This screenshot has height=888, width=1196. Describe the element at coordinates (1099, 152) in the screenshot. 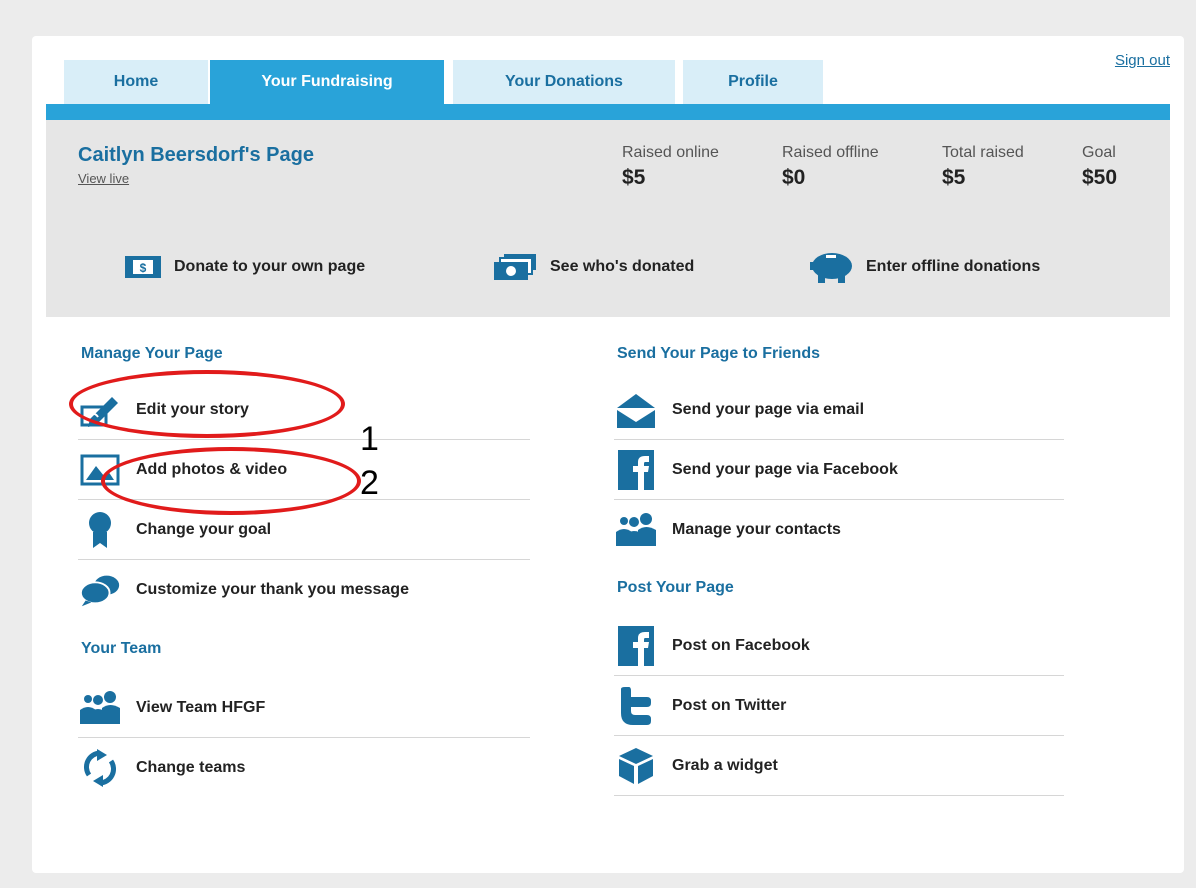

I see `stat-label: Goal` at that location.